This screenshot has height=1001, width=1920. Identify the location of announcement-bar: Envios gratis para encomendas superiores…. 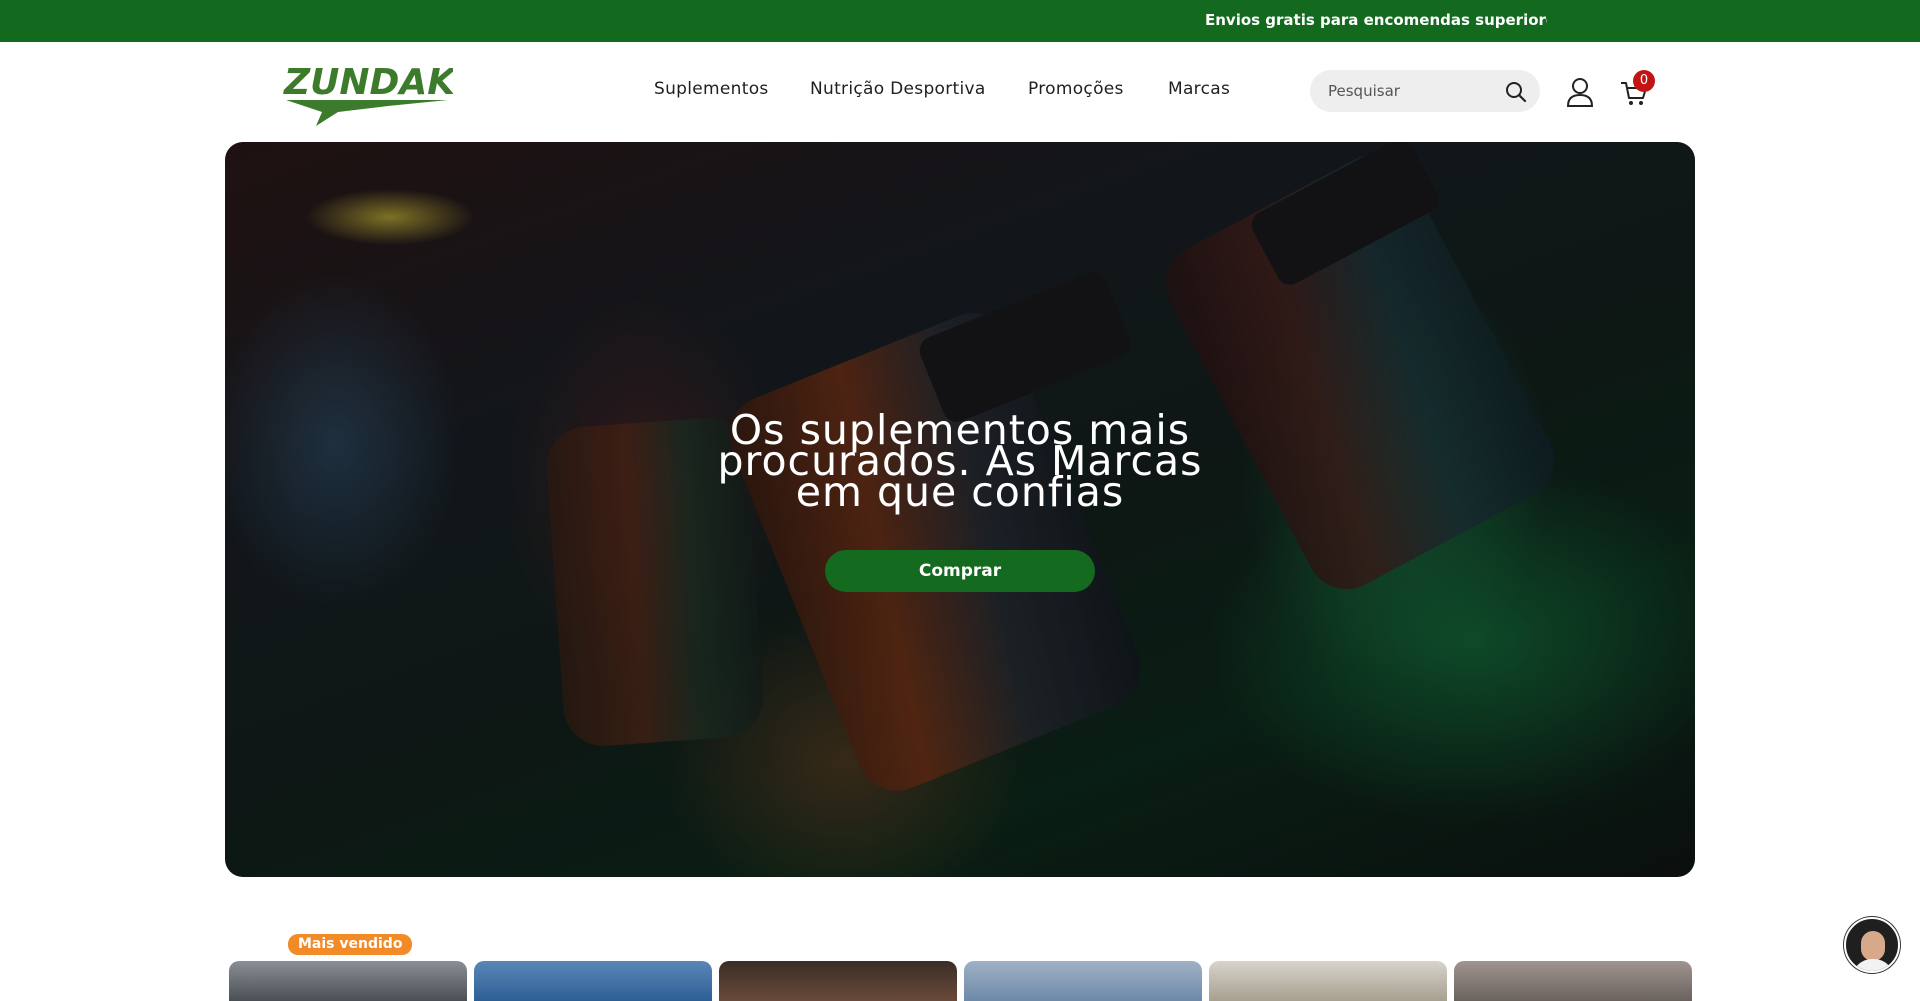
(960, 21).